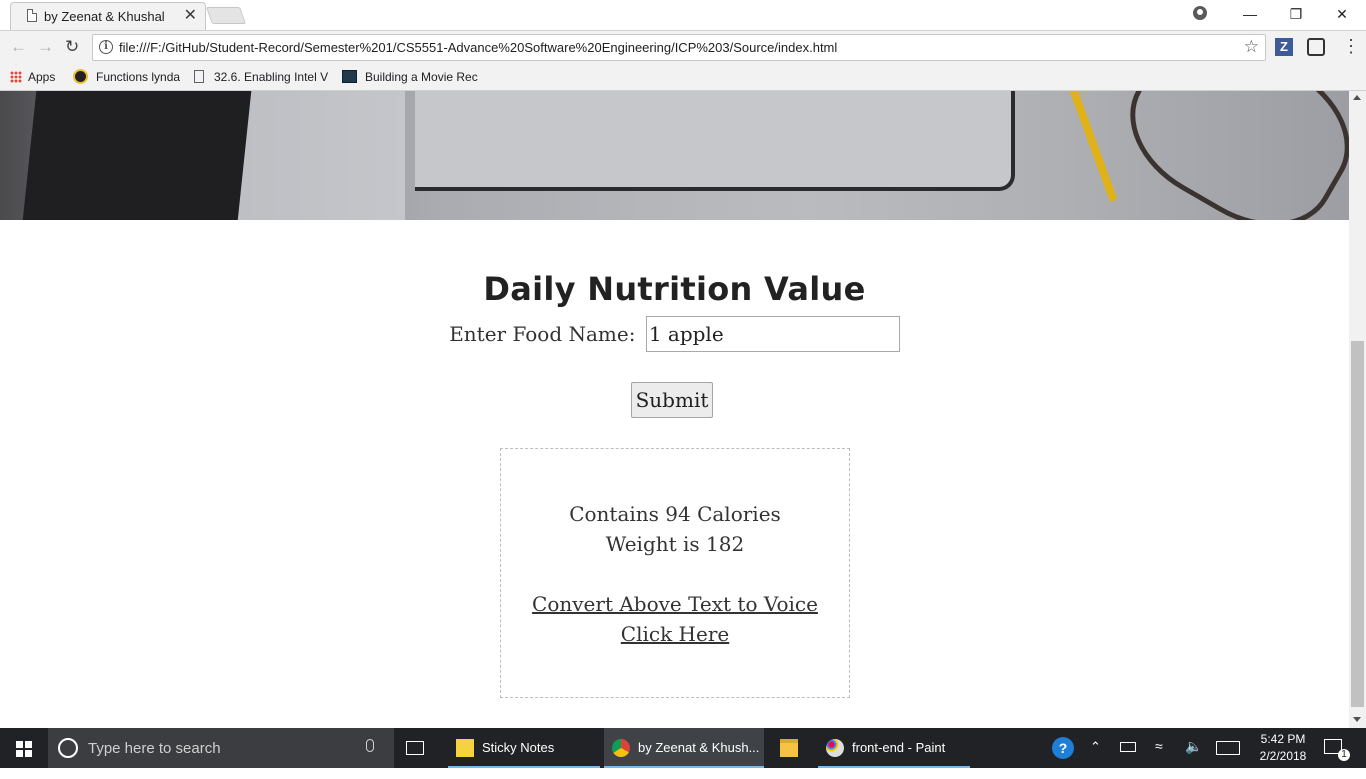  I want to click on bookmark-apps: Apps, so click(32, 77).